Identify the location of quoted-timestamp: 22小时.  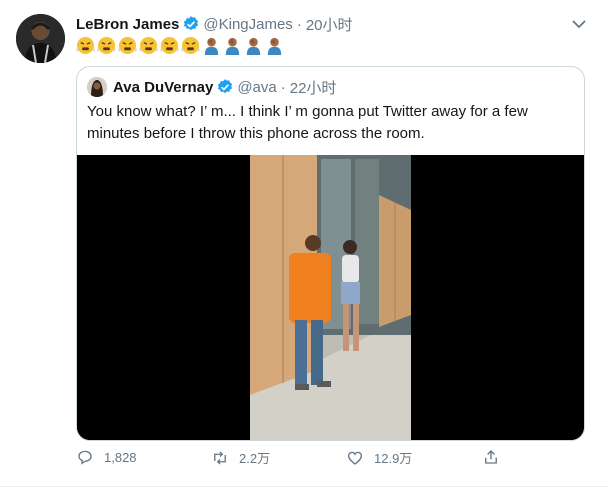
(313, 87).